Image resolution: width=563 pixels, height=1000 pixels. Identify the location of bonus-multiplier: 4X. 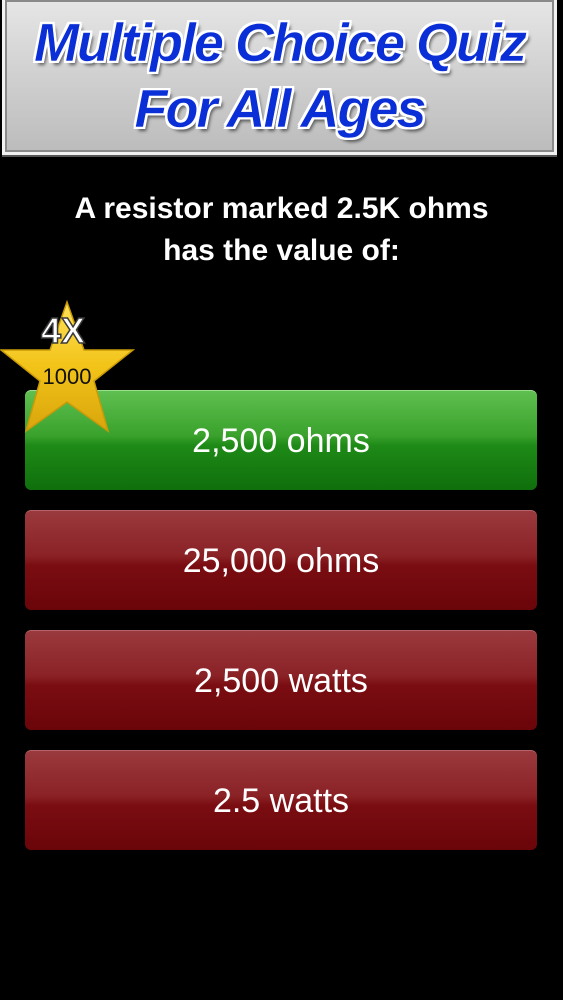
(63, 330).